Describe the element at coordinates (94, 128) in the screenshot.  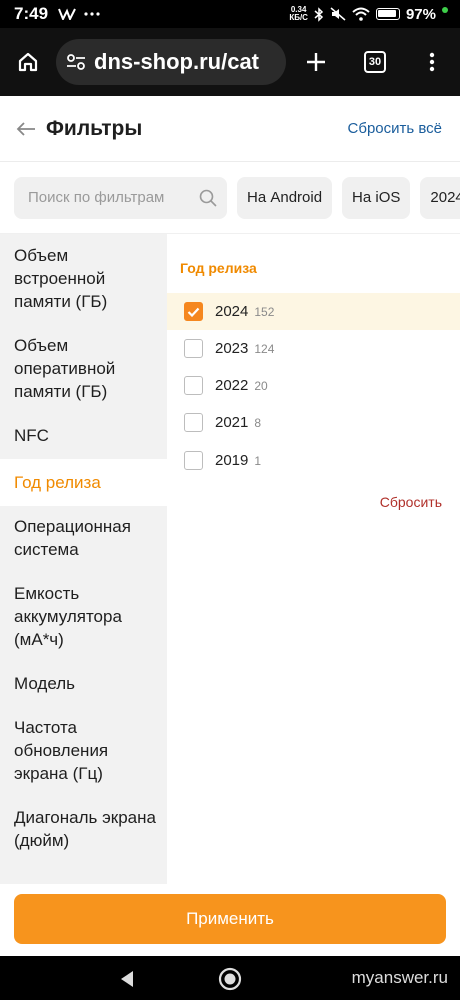
I see `page-title: Фильтры` at that location.